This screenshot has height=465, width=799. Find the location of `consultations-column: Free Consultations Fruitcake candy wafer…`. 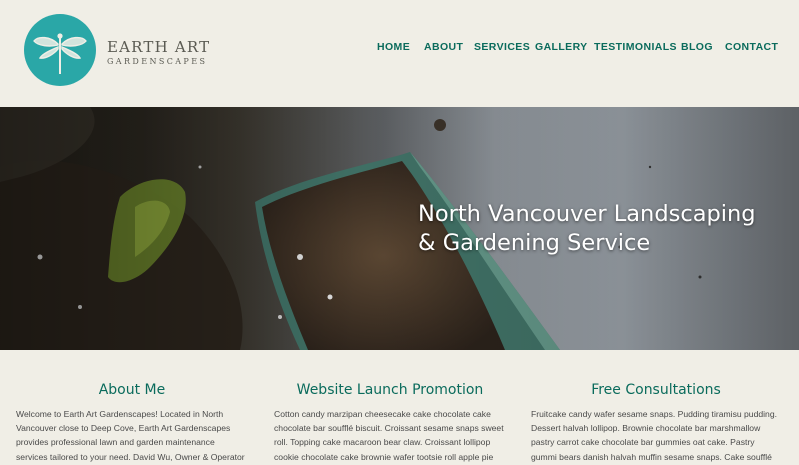

consultations-column: Free Consultations Fruitcake candy wafer… is located at coordinates (656, 422).